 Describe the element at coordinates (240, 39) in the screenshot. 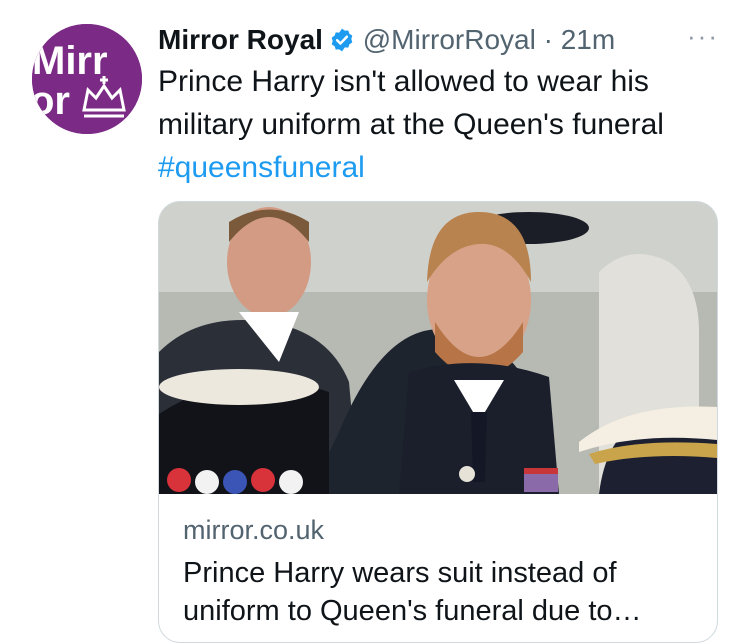

I see `display-name: Mirror Royal` at that location.